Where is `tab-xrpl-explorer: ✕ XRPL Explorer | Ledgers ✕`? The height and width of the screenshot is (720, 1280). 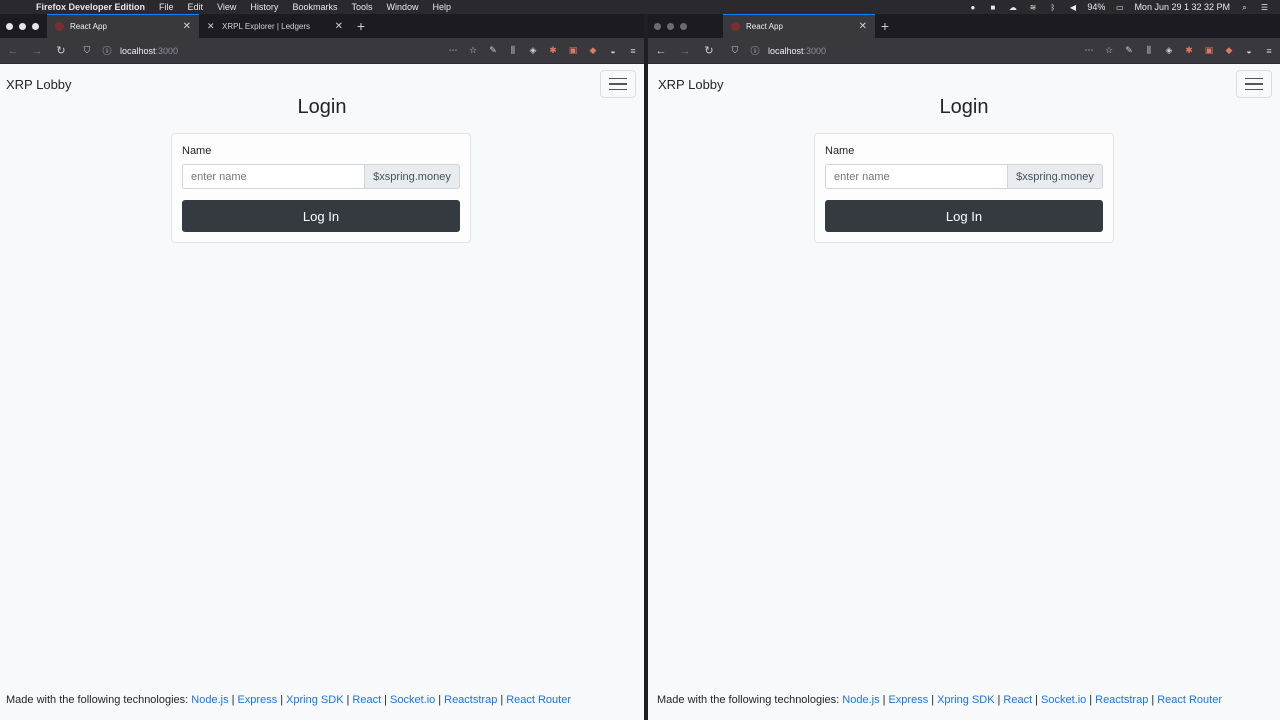
tab-xrpl-explorer: ✕ XRPL Explorer | Ledgers ✕ is located at coordinates (275, 26).